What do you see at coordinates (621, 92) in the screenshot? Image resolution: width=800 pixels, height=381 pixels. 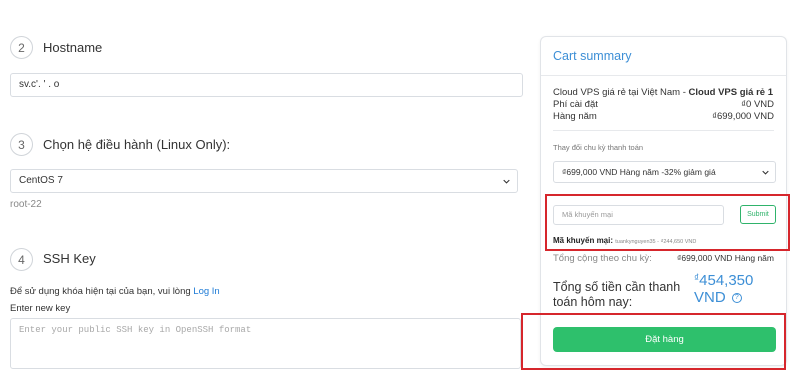 I see `product-category: Cloud VPS giá rẻ tại Việt Nam -` at bounding box center [621, 92].